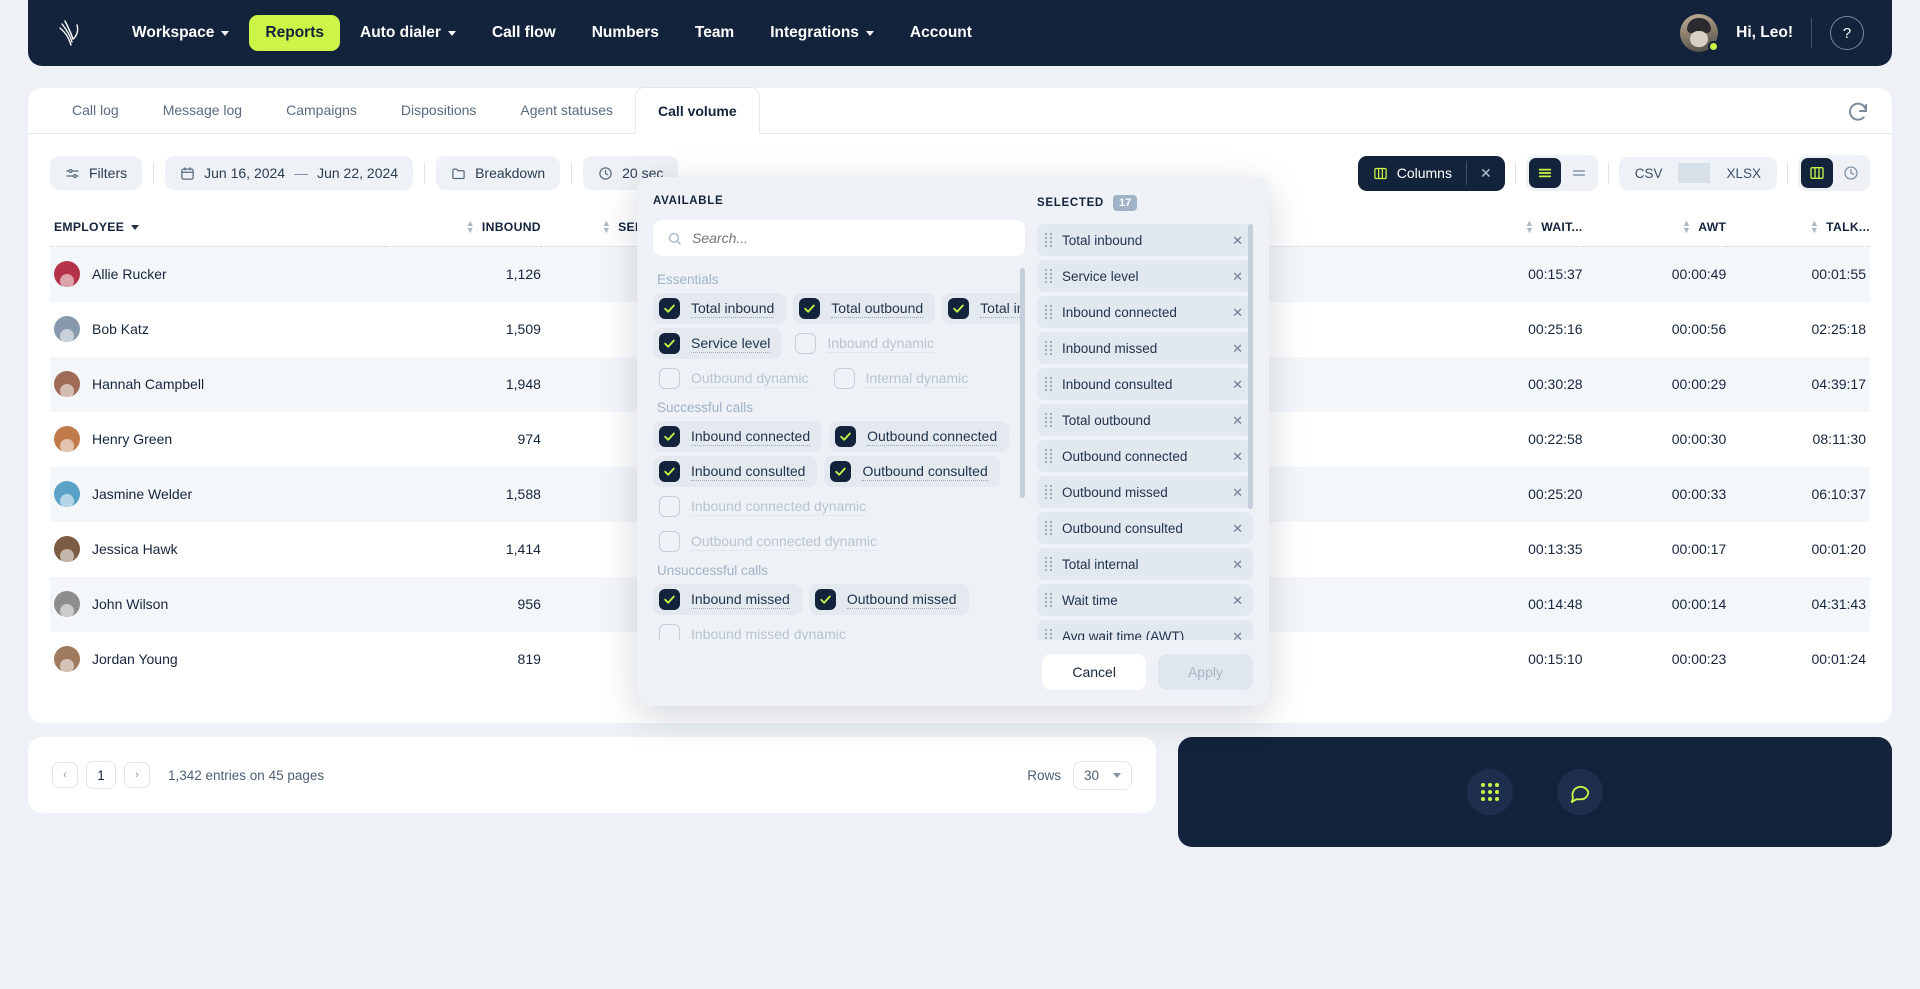 This screenshot has height=989, width=1920. What do you see at coordinates (740, 599) in the screenshot?
I see `option-label: Inbound missed` at bounding box center [740, 599].